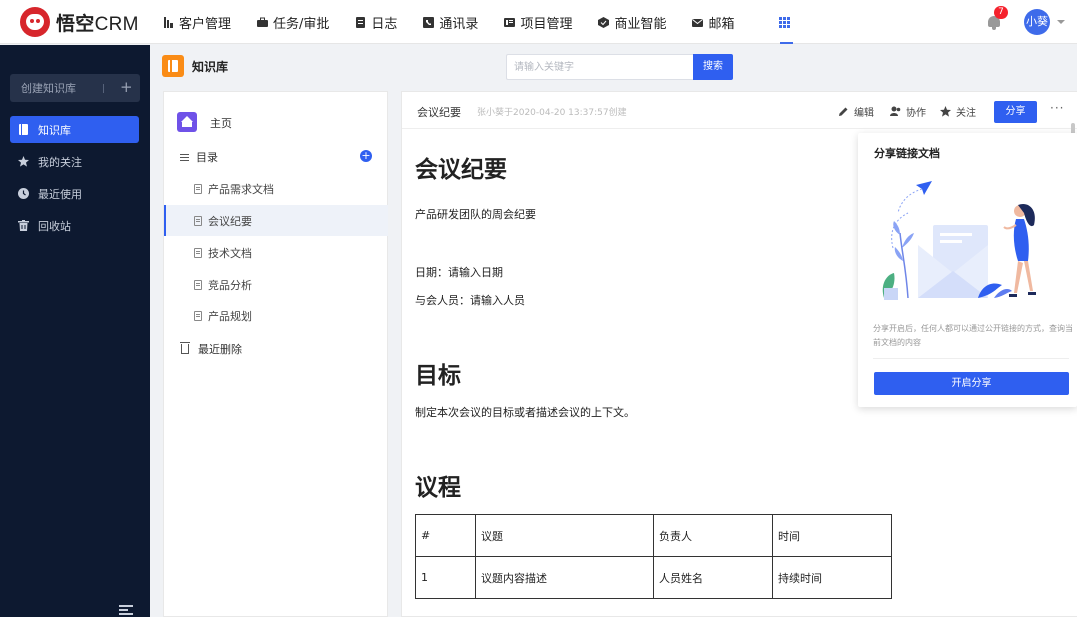 Image resolution: width=1077 pixels, height=617 pixels. I want to click on users-icon, so click(895, 111).